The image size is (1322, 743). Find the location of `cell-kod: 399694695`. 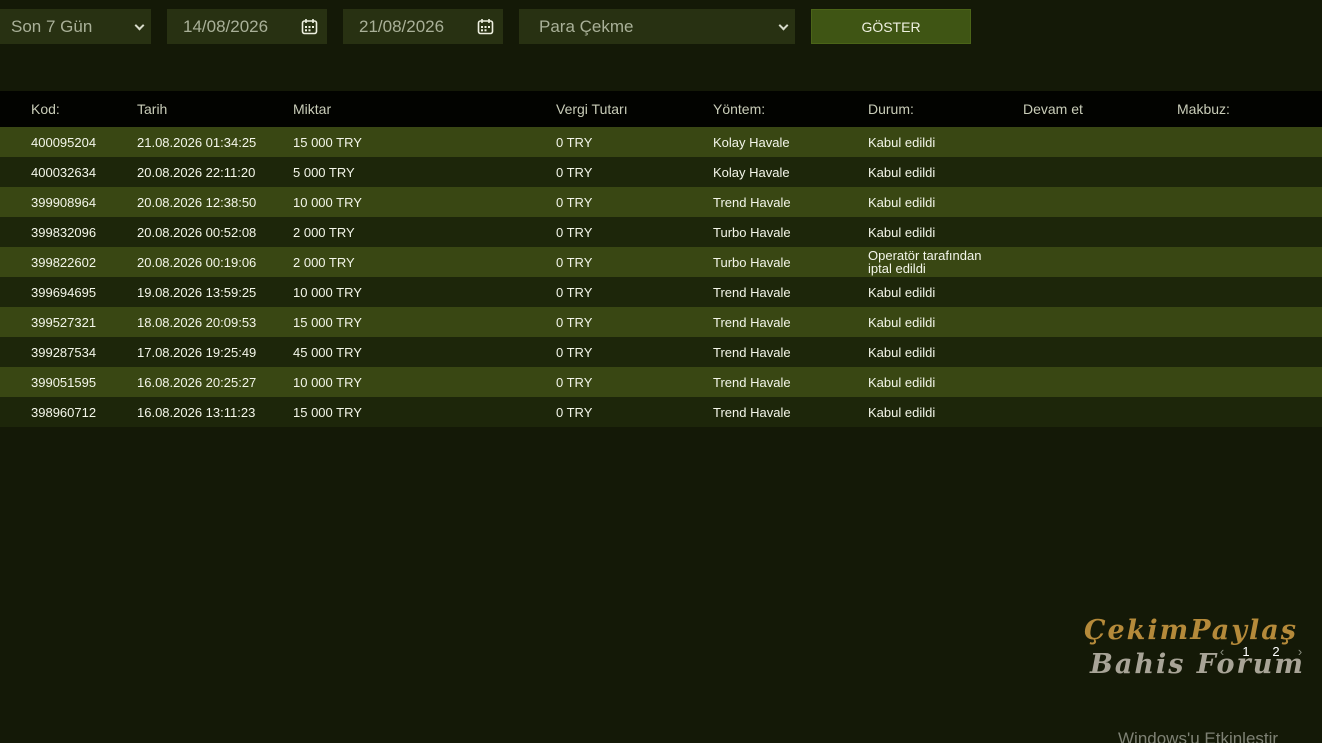

cell-kod: 399694695 is located at coordinates (64, 292).